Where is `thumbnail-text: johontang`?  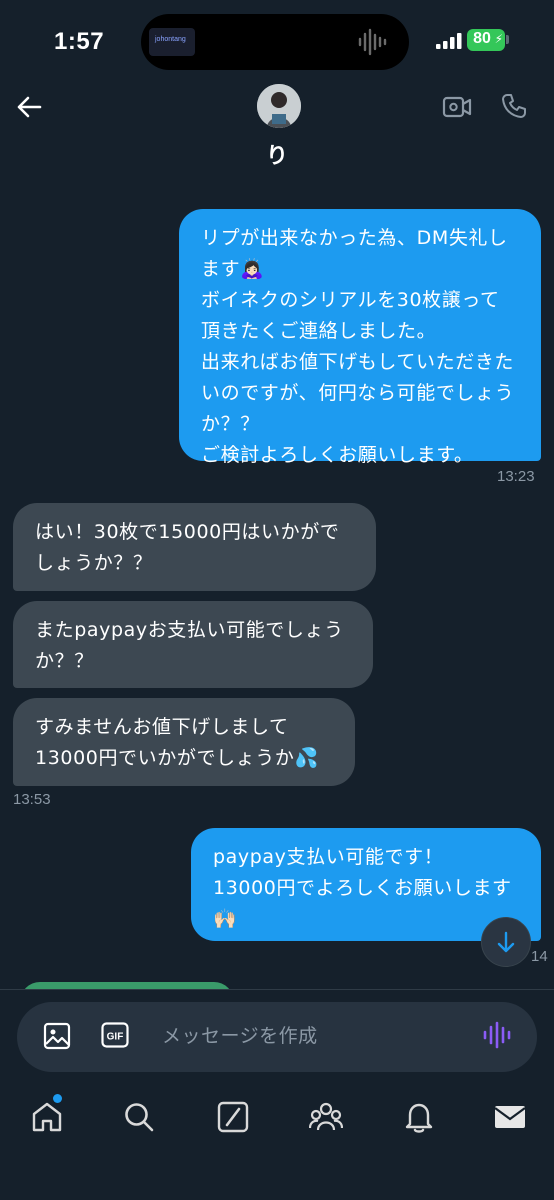 thumbnail-text: johontang is located at coordinates (170, 39).